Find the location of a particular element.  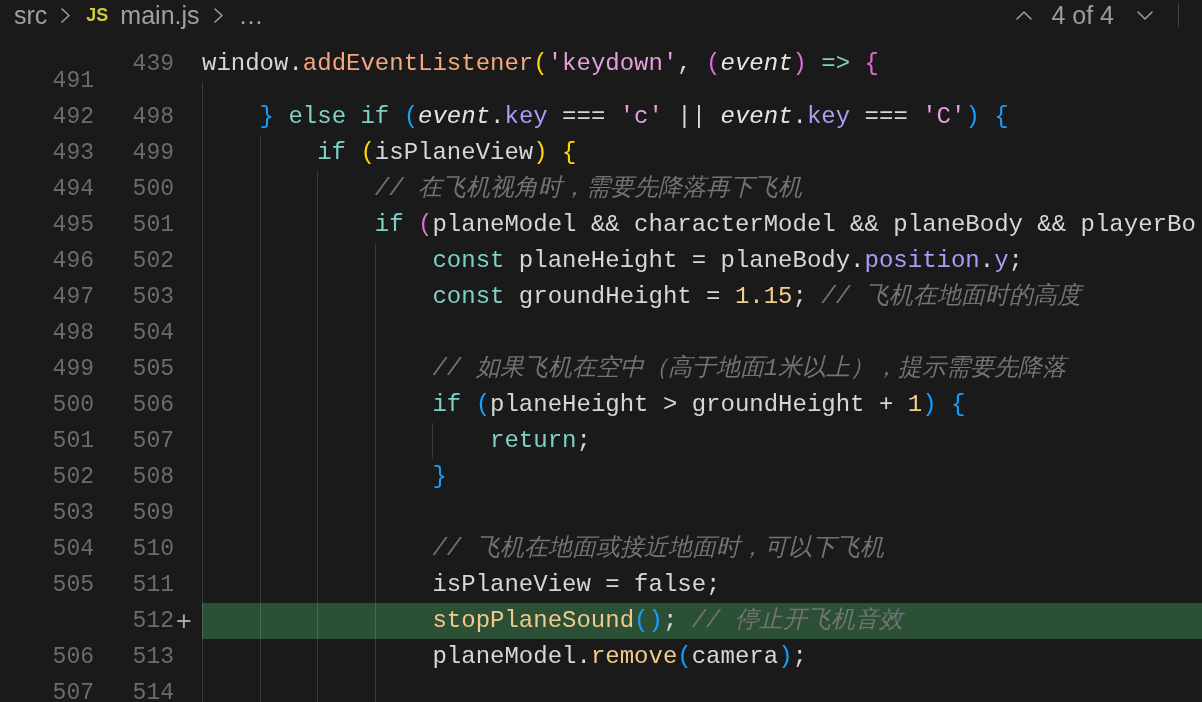

modified-line-number: 504 is located at coordinates (153, 333).